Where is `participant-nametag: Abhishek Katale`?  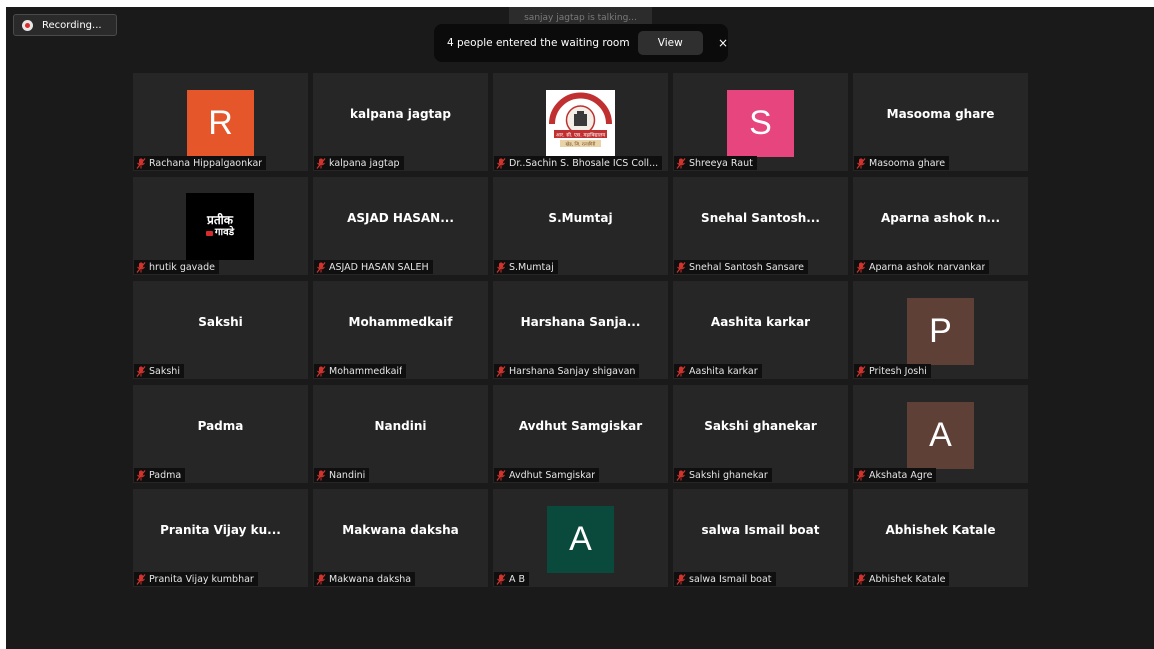 participant-nametag: Abhishek Katale is located at coordinates (902, 579).